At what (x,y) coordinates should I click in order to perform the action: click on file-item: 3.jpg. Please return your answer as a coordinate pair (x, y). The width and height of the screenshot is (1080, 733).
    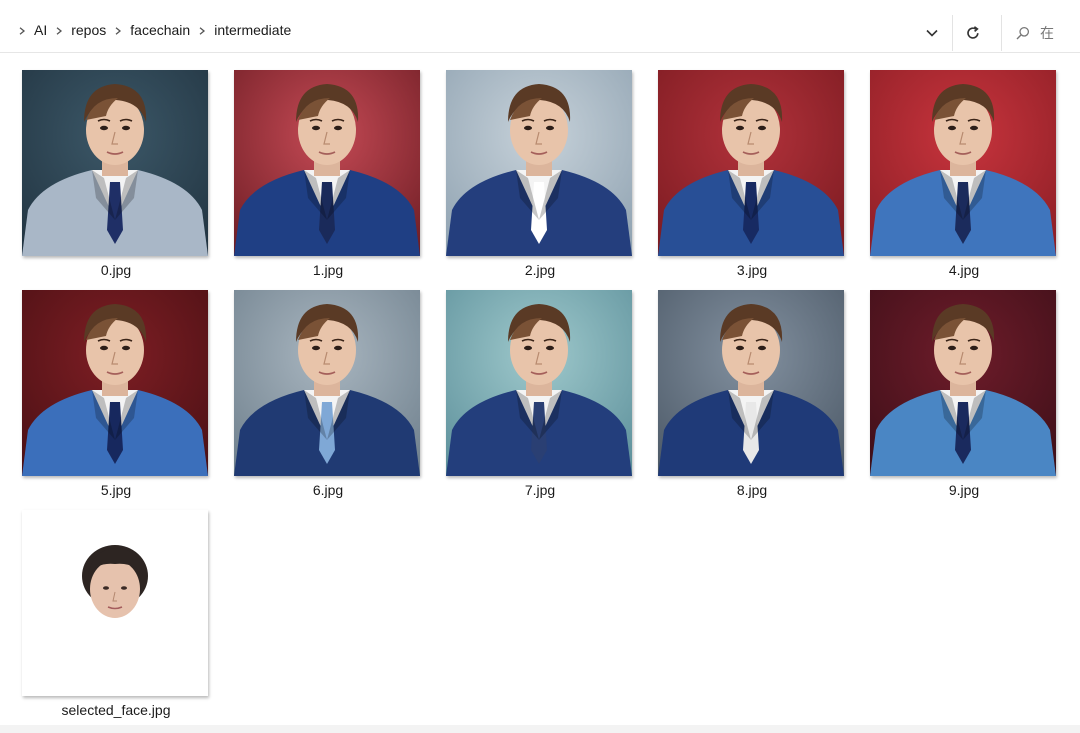
    Looking at the image, I should click on (752, 174).